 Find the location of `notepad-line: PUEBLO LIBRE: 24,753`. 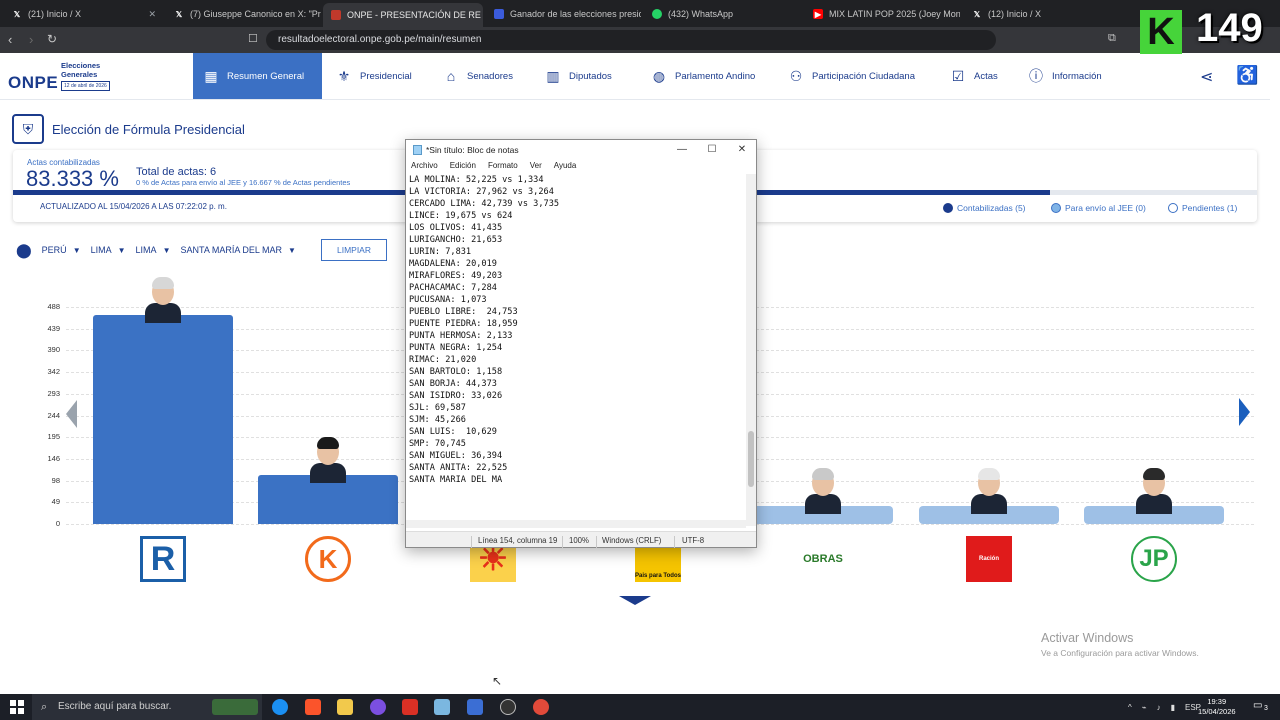

notepad-line: PUEBLO LIBRE: 24,753 is located at coordinates (463, 312).